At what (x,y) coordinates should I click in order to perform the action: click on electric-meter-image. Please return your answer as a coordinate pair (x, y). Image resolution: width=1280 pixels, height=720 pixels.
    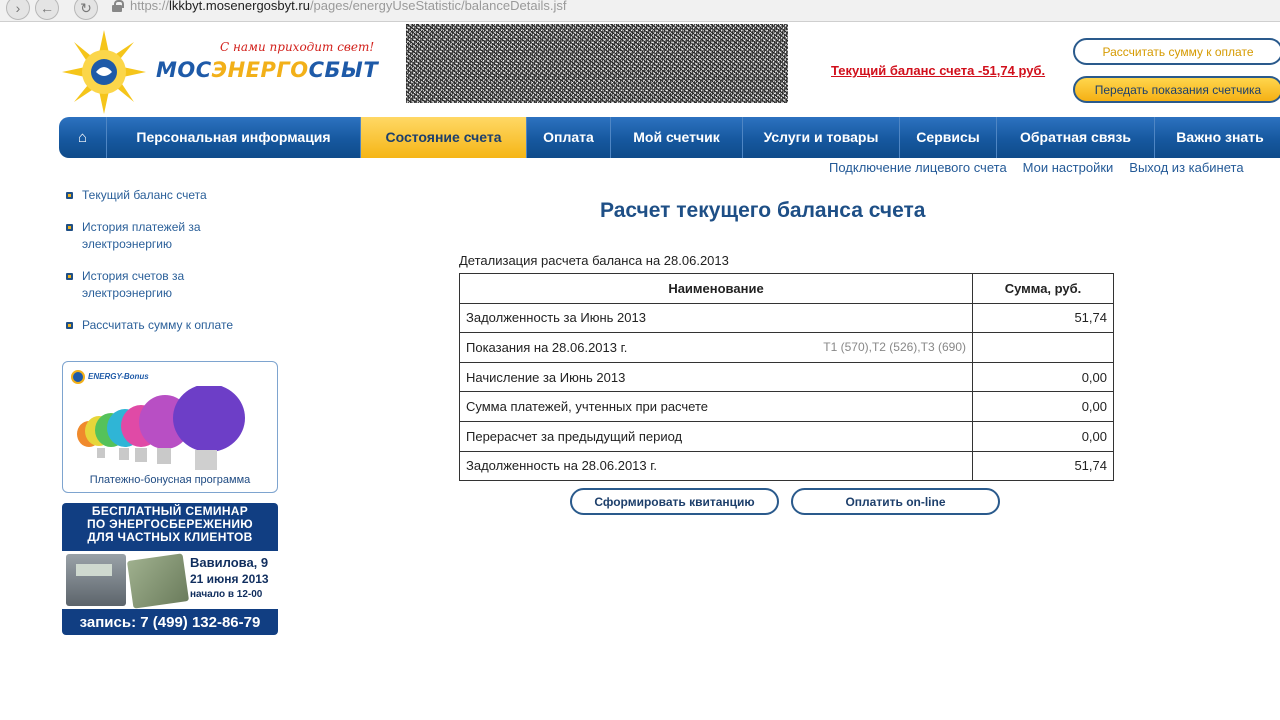
    Looking at the image, I should click on (96, 580).